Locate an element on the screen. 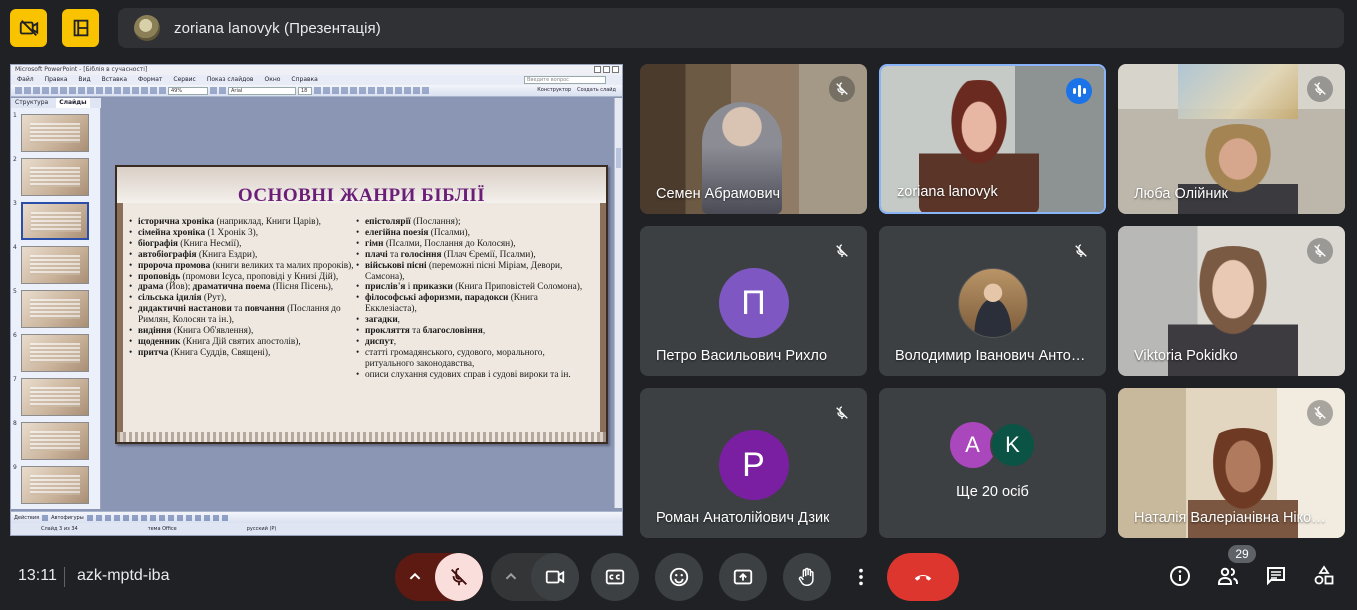 This screenshot has height=610, width=1357. layout-button is located at coordinates (80, 28).